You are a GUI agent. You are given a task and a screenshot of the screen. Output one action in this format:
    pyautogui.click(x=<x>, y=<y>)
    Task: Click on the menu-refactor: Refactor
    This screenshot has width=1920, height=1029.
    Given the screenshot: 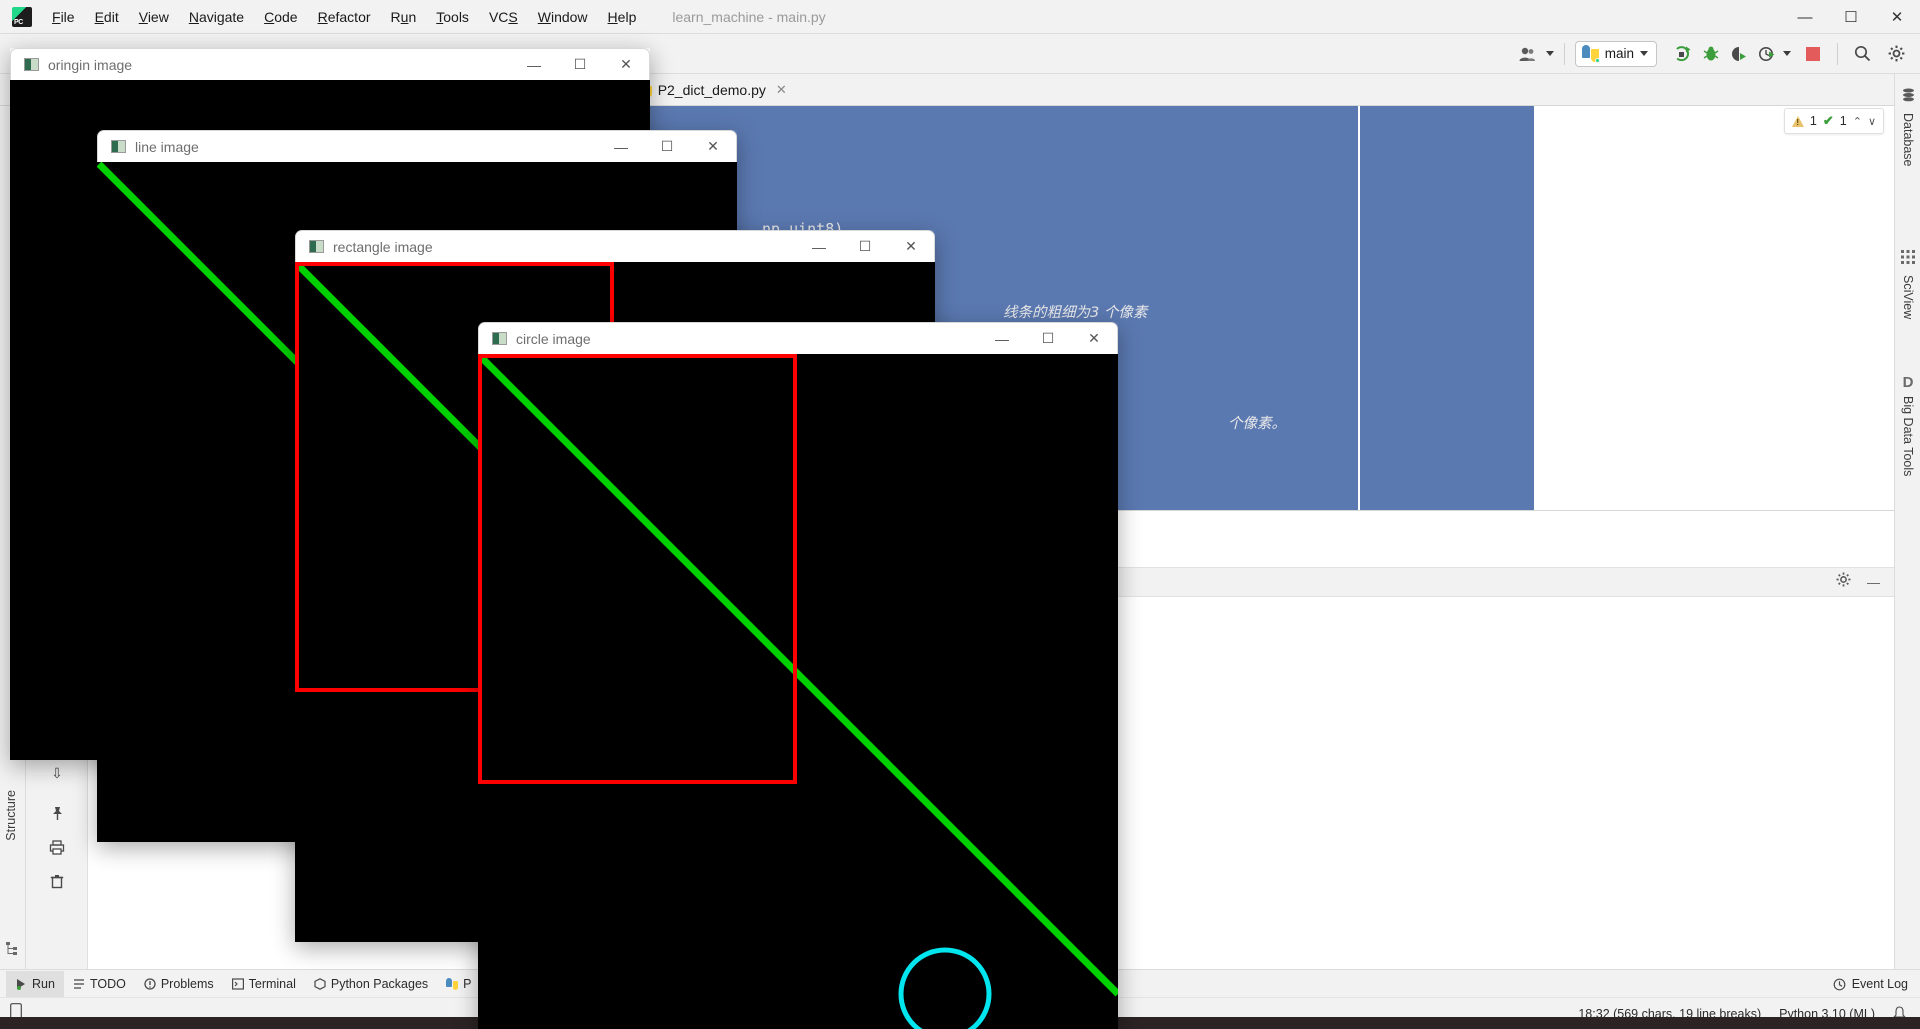 What is the action you would take?
    pyautogui.click(x=344, y=17)
    